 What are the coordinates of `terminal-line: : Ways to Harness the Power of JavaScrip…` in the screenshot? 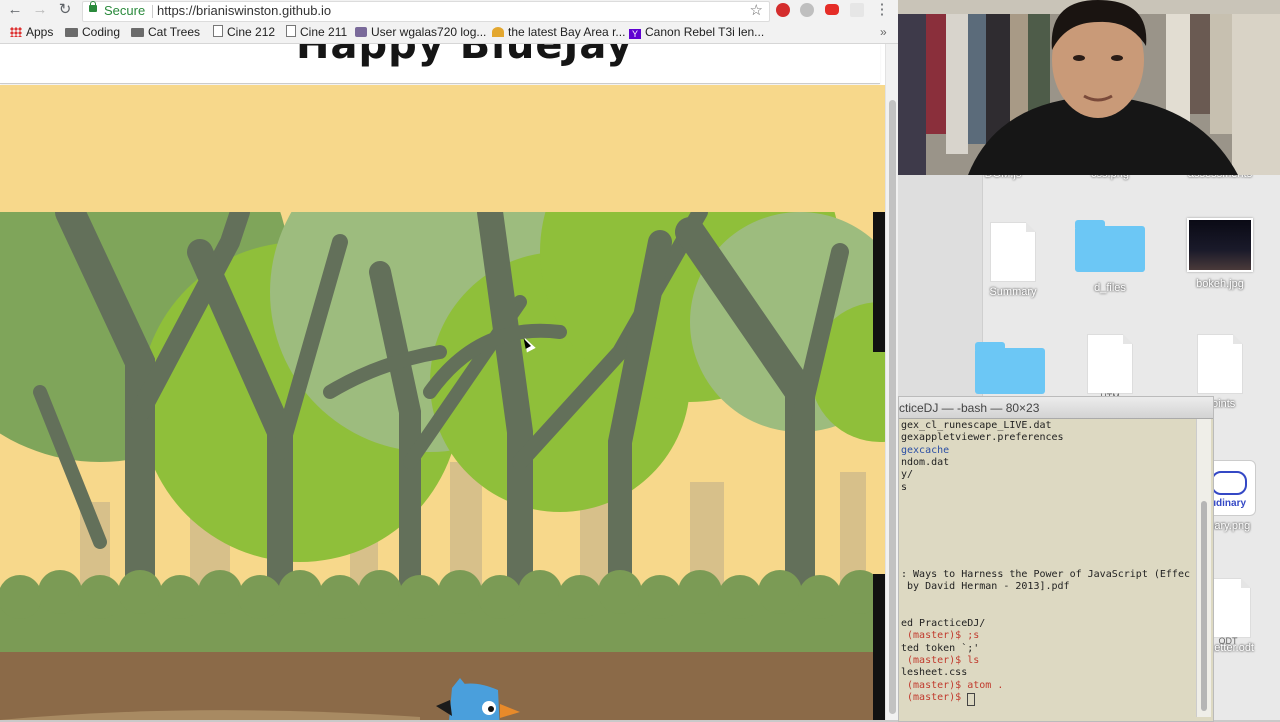 It's located at (1045, 574).